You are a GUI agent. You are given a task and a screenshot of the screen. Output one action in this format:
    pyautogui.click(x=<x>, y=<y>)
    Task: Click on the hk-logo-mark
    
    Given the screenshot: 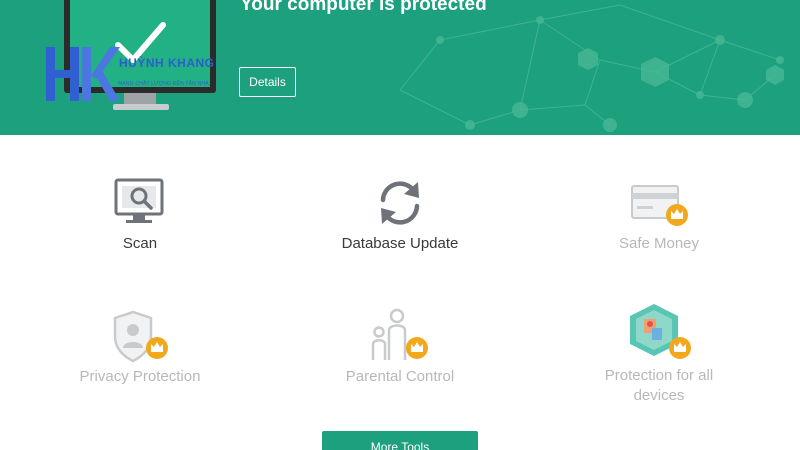 What is the action you would take?
    pyautogui.click(x=83, y=74)
    